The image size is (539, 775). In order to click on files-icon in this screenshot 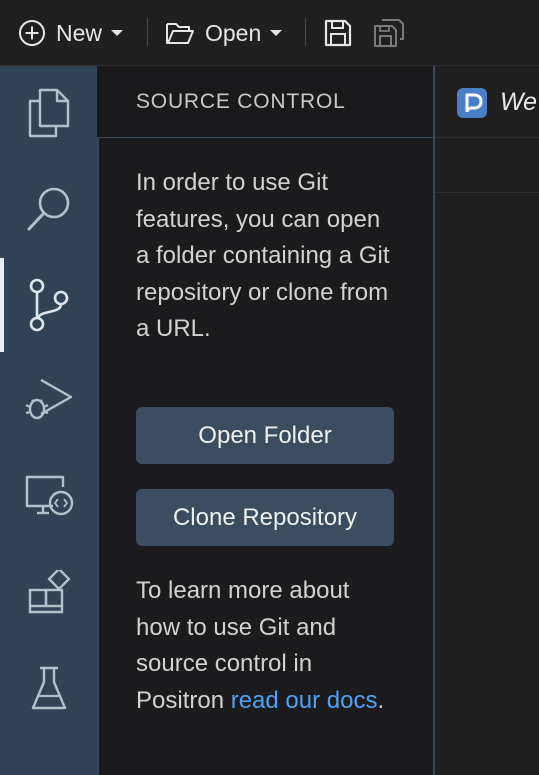, I will do `click(49, 113)`.